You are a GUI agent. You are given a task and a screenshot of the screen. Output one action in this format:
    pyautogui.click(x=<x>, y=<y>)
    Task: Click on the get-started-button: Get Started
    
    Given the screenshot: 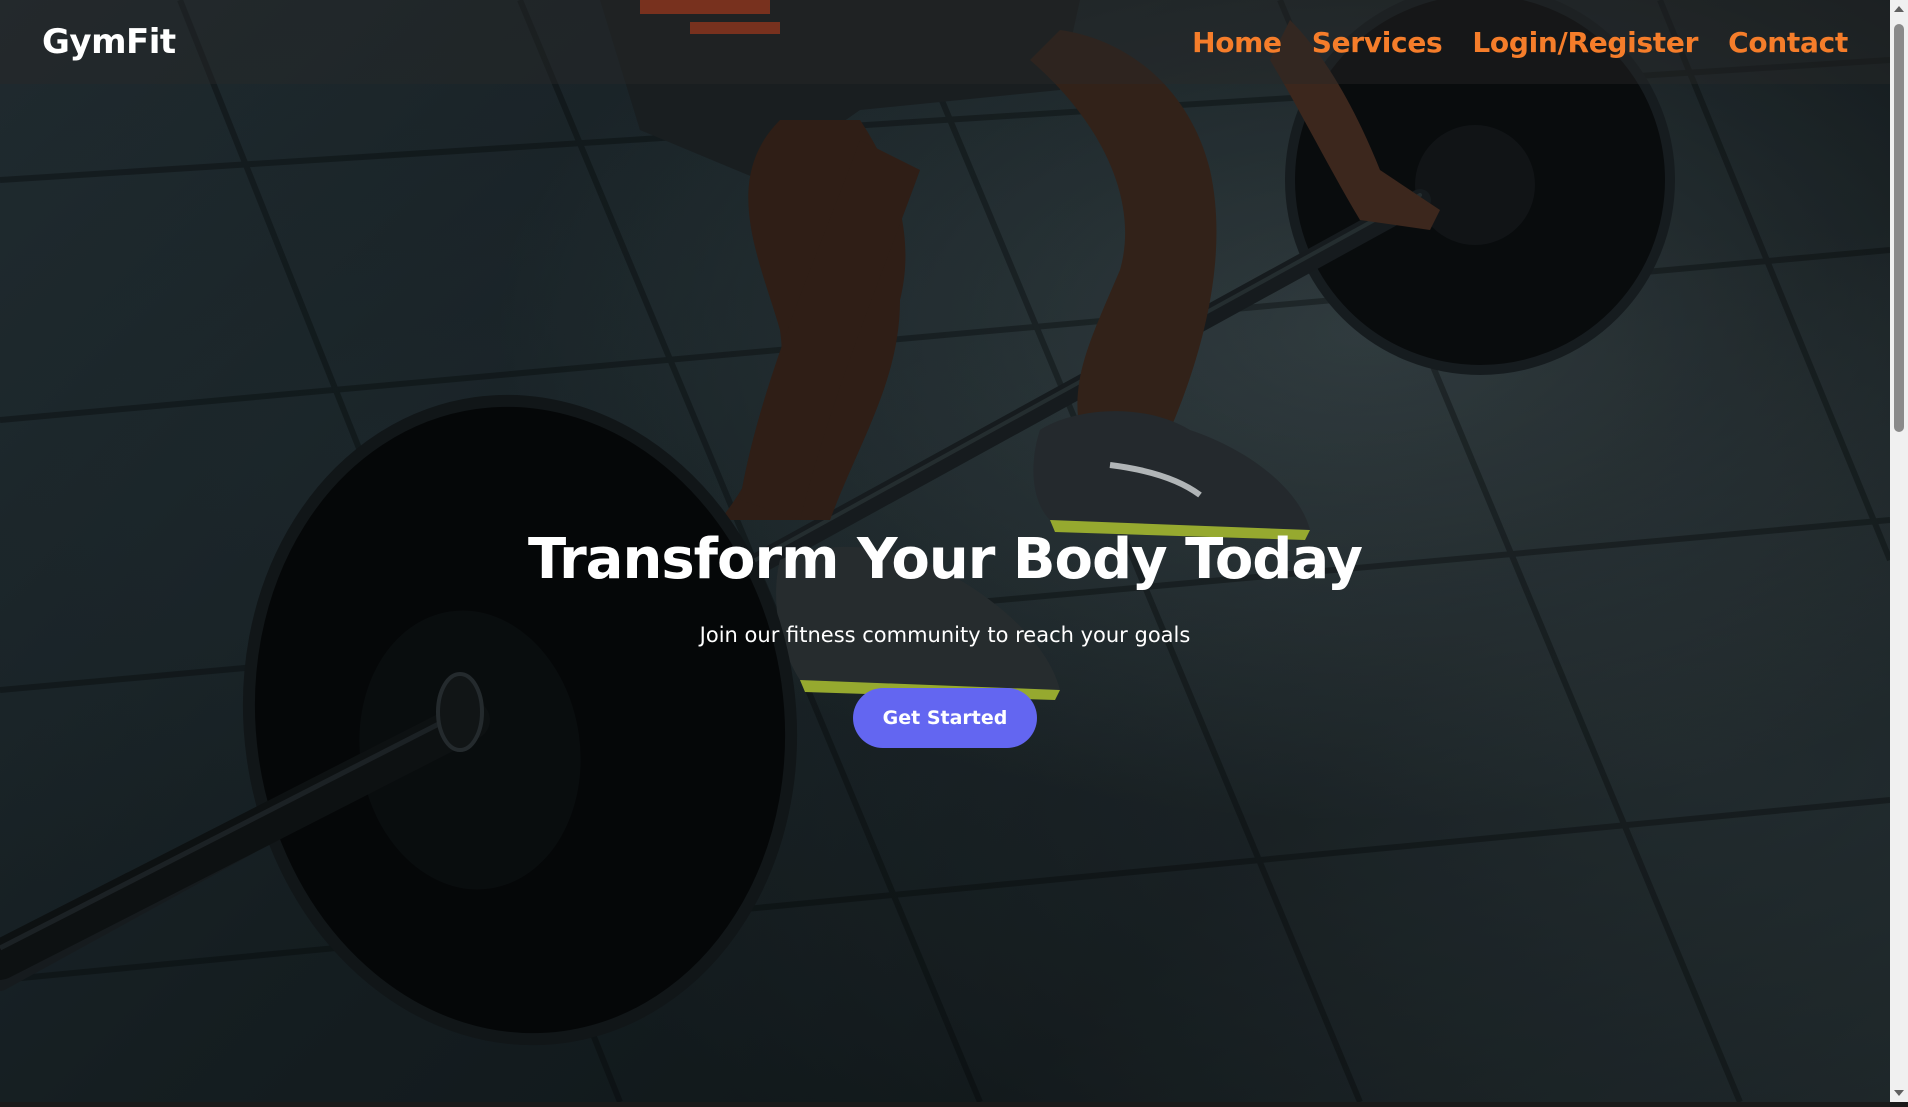 What is the action you would take?
    pyautogui.click(x=945, y=718)
    